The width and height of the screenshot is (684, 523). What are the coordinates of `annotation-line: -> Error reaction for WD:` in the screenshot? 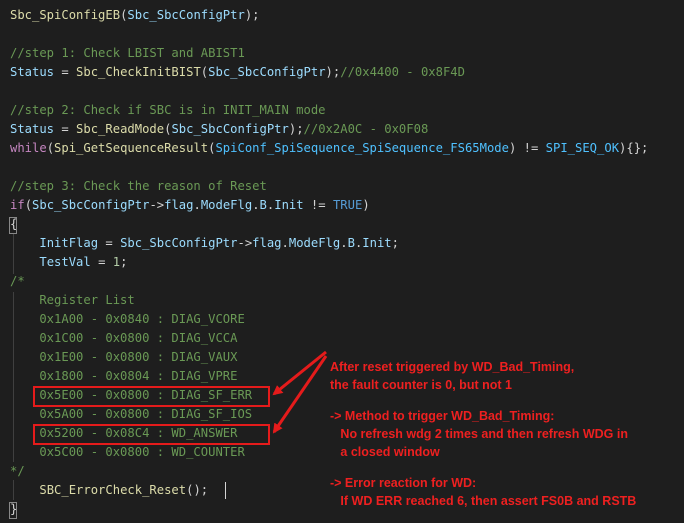 It's located at (403, 483).